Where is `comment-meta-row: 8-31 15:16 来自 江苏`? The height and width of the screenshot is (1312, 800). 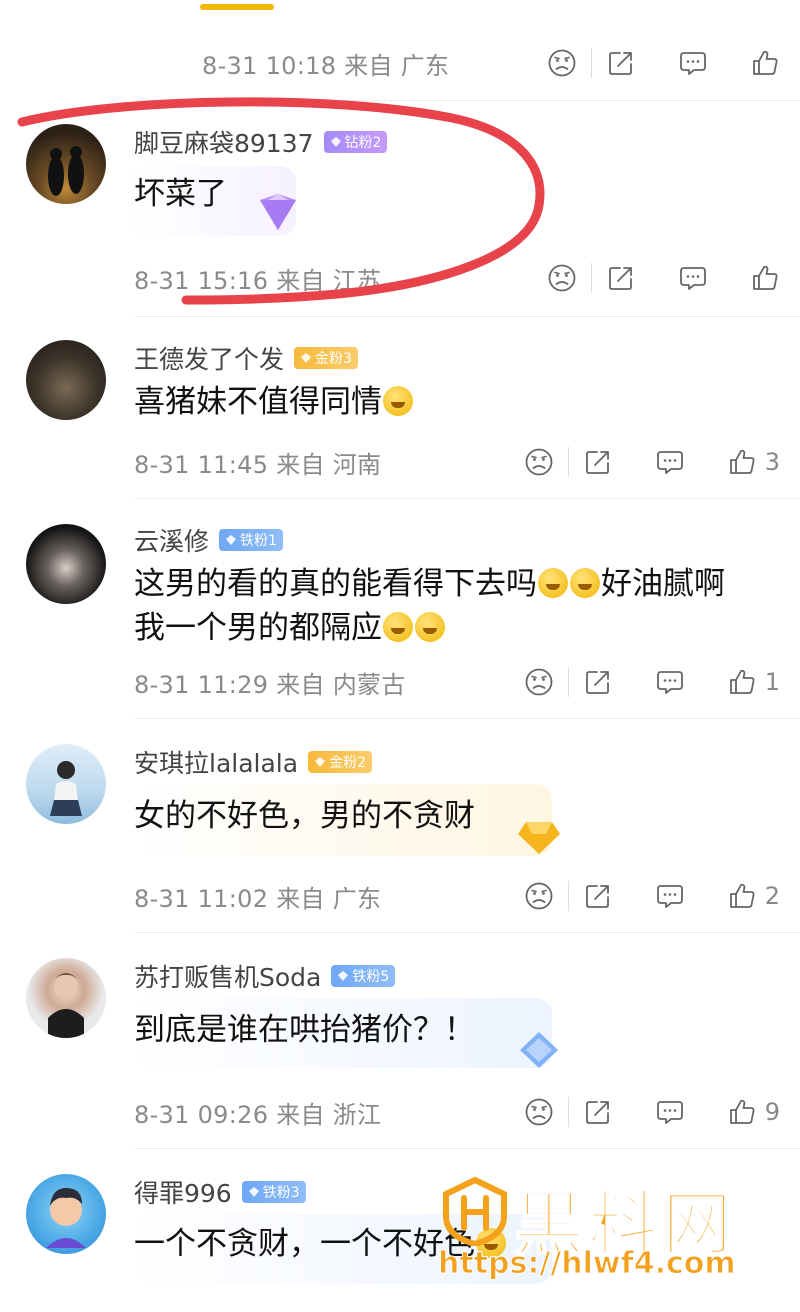
comment-meta-row: 8-31 15:16 来自 江苏 is located at coordinates (467, 278).